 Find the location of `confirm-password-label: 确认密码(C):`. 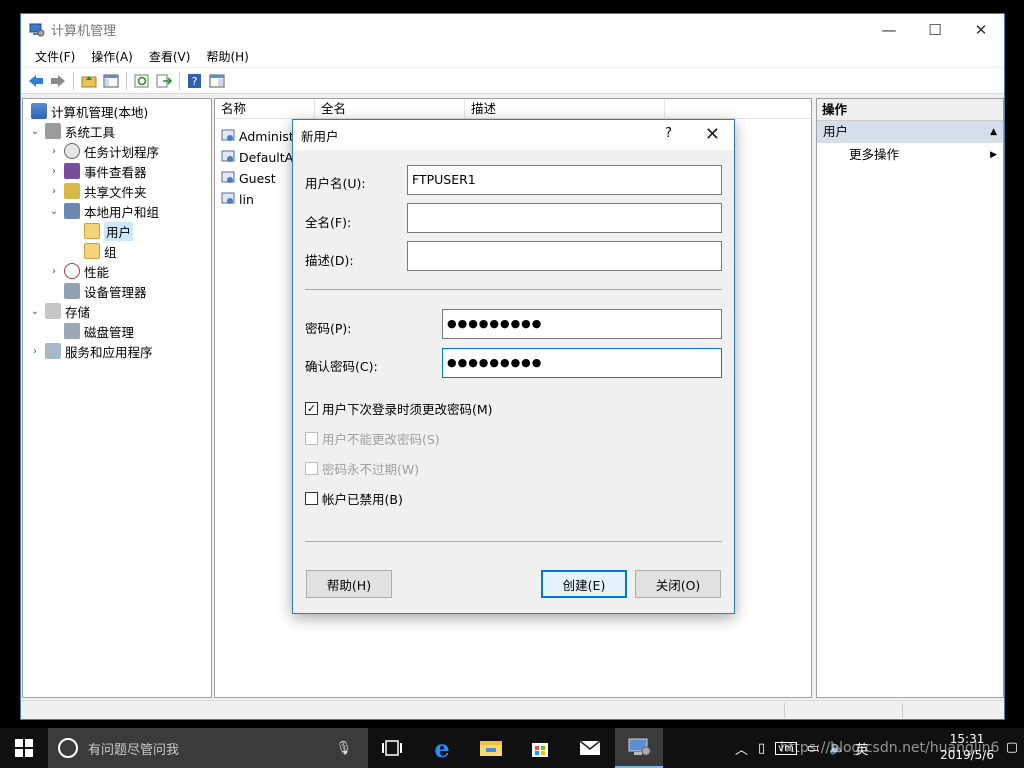

confirm-password-label: 确认密码(C): is located at coordinates (341, 366).